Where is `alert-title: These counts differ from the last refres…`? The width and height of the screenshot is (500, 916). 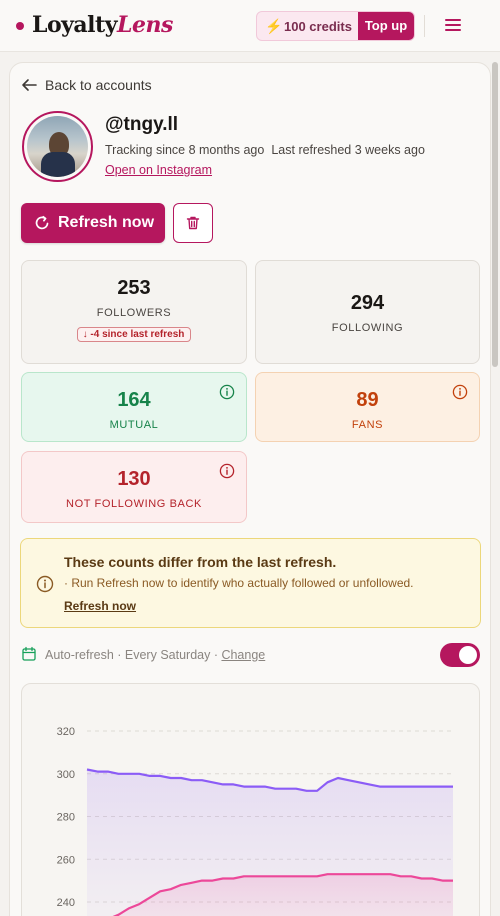
alert-title: These counts differ from the last refres… is located at coordinates (200, 562).